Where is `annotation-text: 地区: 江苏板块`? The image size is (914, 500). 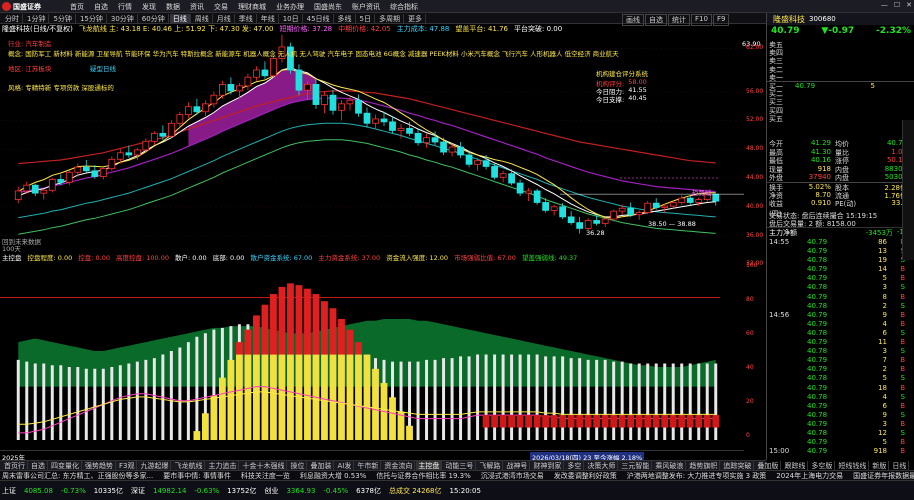
annotation-text: 地区: 江苏板块 is located at coordinates (30, 69).